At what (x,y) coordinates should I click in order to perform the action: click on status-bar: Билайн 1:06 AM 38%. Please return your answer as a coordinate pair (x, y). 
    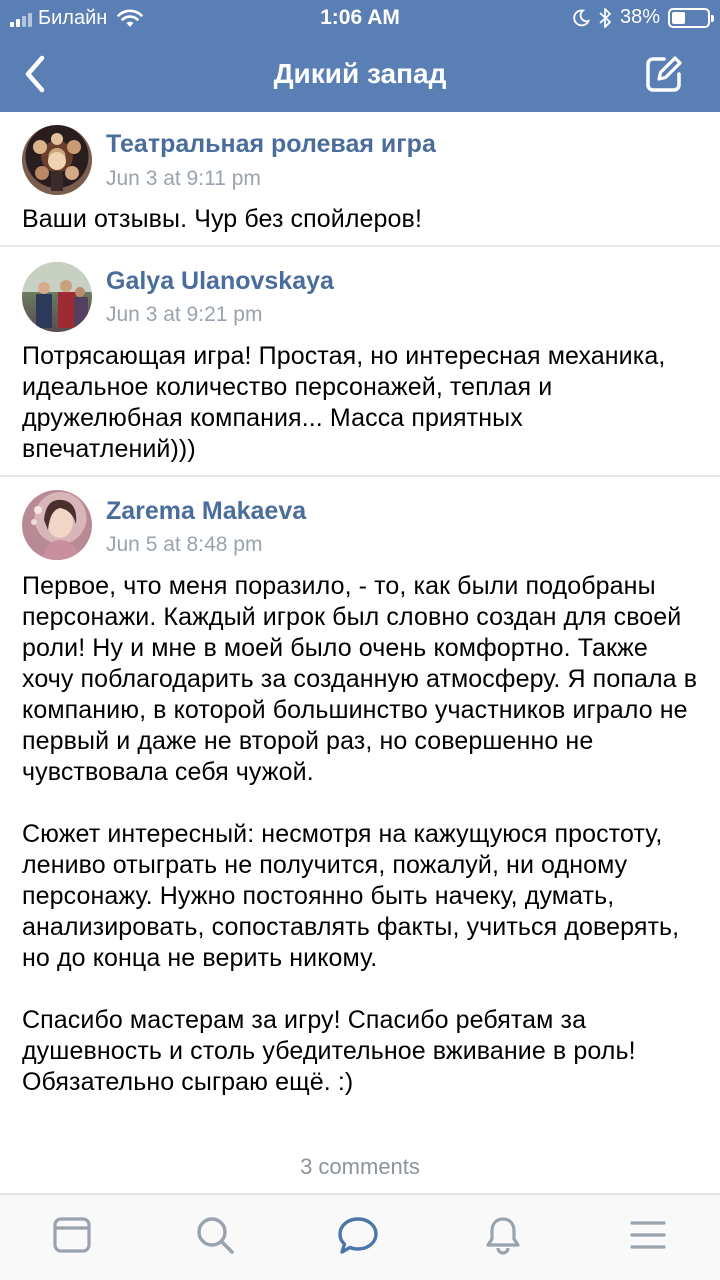
    Looking at the image, I should click on (360, 18).